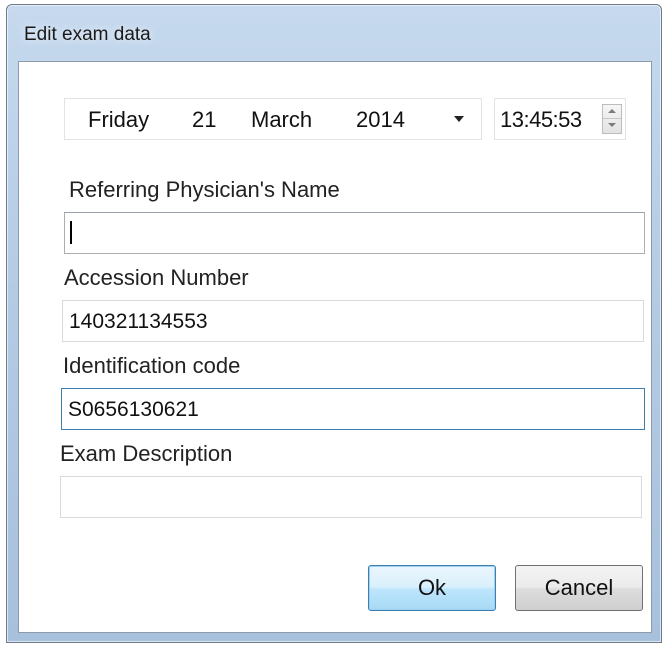  Describe the element at coordinates (156, 277) in the screenshot. I see `accession-number-label: Accession Number` at that location.